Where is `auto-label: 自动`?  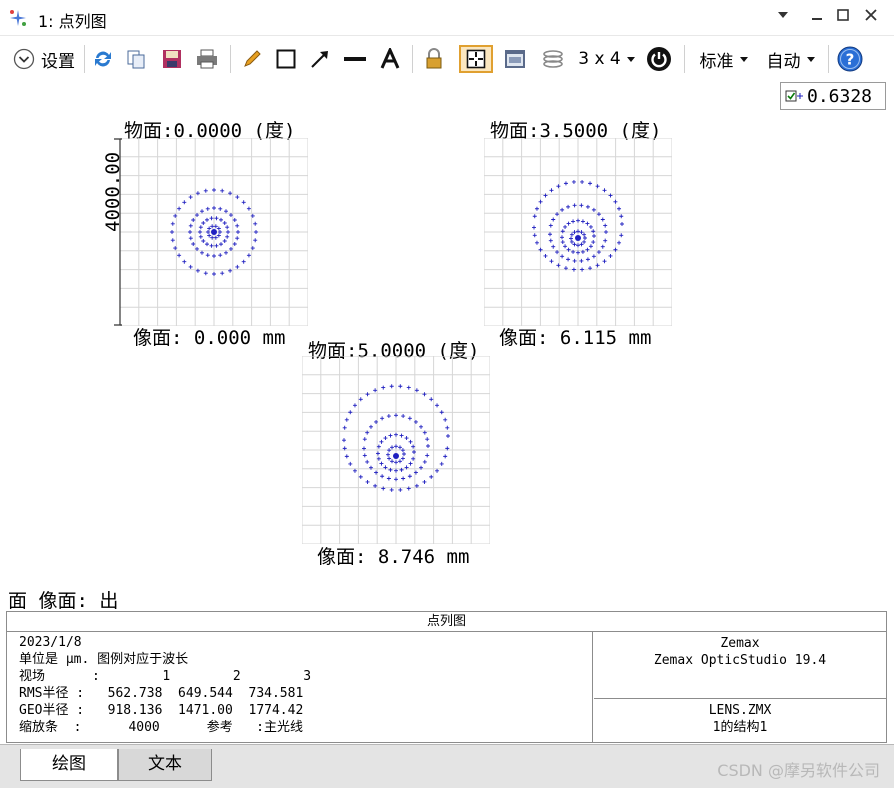
auto-label: 自动 is located at coordinates (783, 61).